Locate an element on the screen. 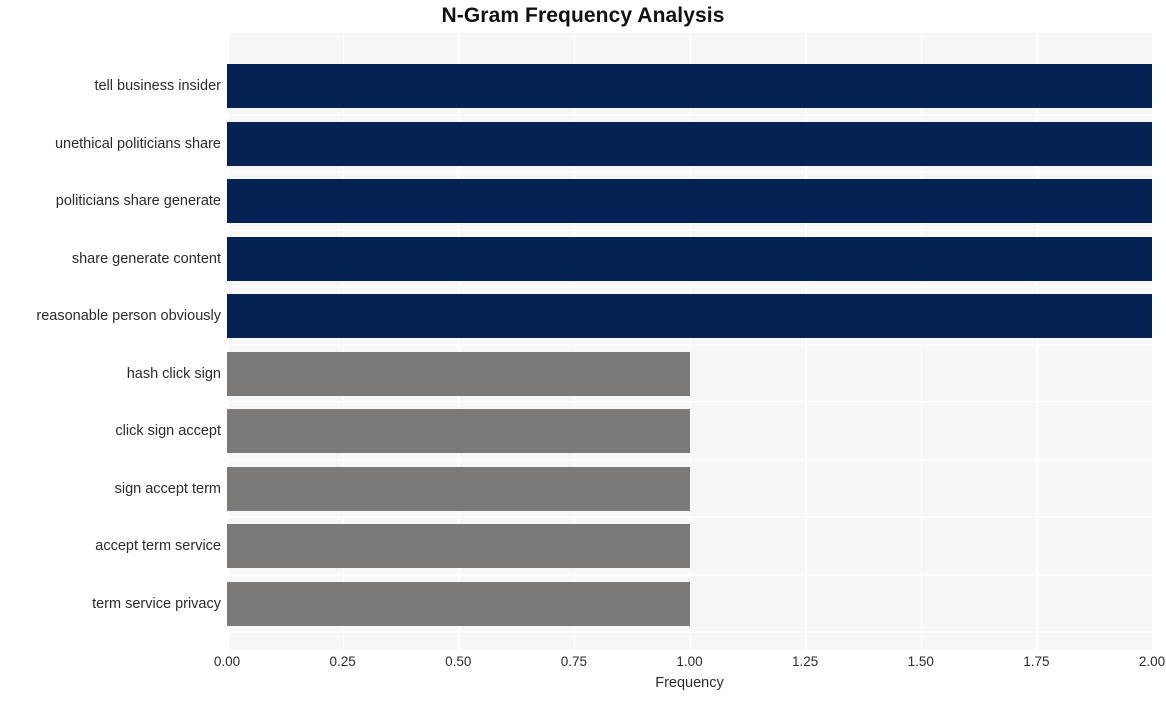 Image resolution: width=1166 pixels, height=701 pixels. chart-title: N-Gram Frequency Analysis is located at coordinates (583, 15).